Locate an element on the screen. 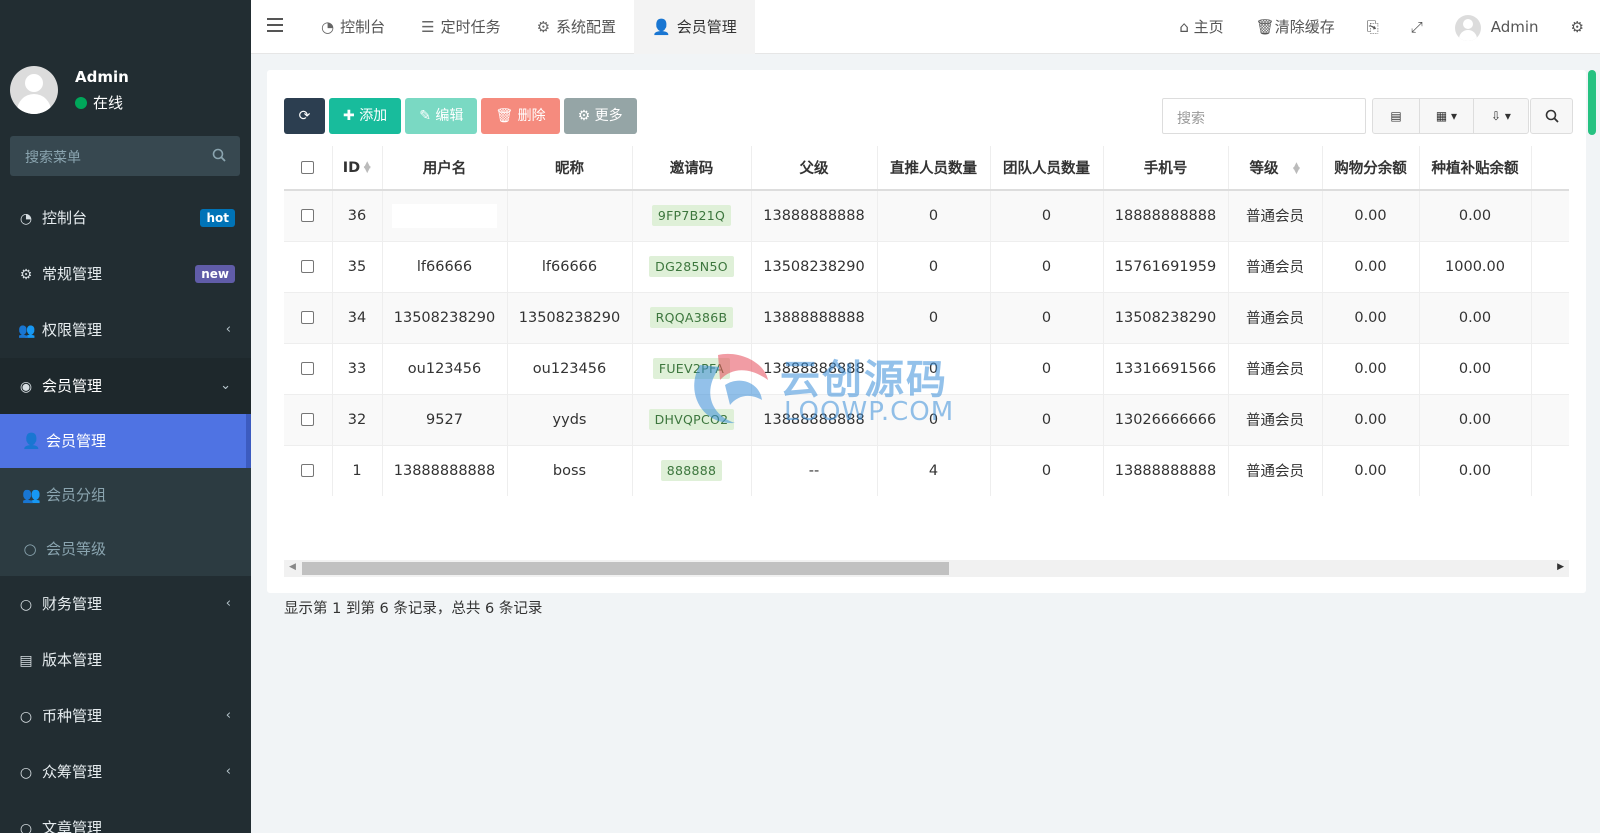 The width and height of the screenshot is (1600, 833). table-view-tools: ▤ ▦ ▾ ⇩ ▾ is located at coordinates (1450, 116).